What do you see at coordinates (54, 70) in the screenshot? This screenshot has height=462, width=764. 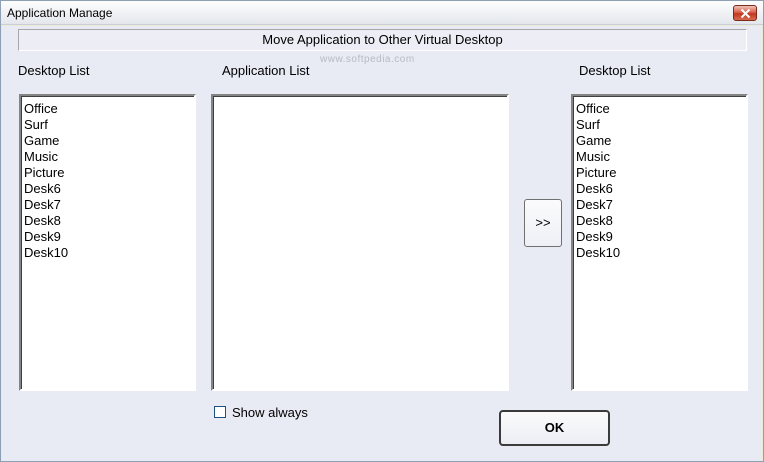 I see `left-desktop-list-label: Desktop List` at bounding box center [54, 70].